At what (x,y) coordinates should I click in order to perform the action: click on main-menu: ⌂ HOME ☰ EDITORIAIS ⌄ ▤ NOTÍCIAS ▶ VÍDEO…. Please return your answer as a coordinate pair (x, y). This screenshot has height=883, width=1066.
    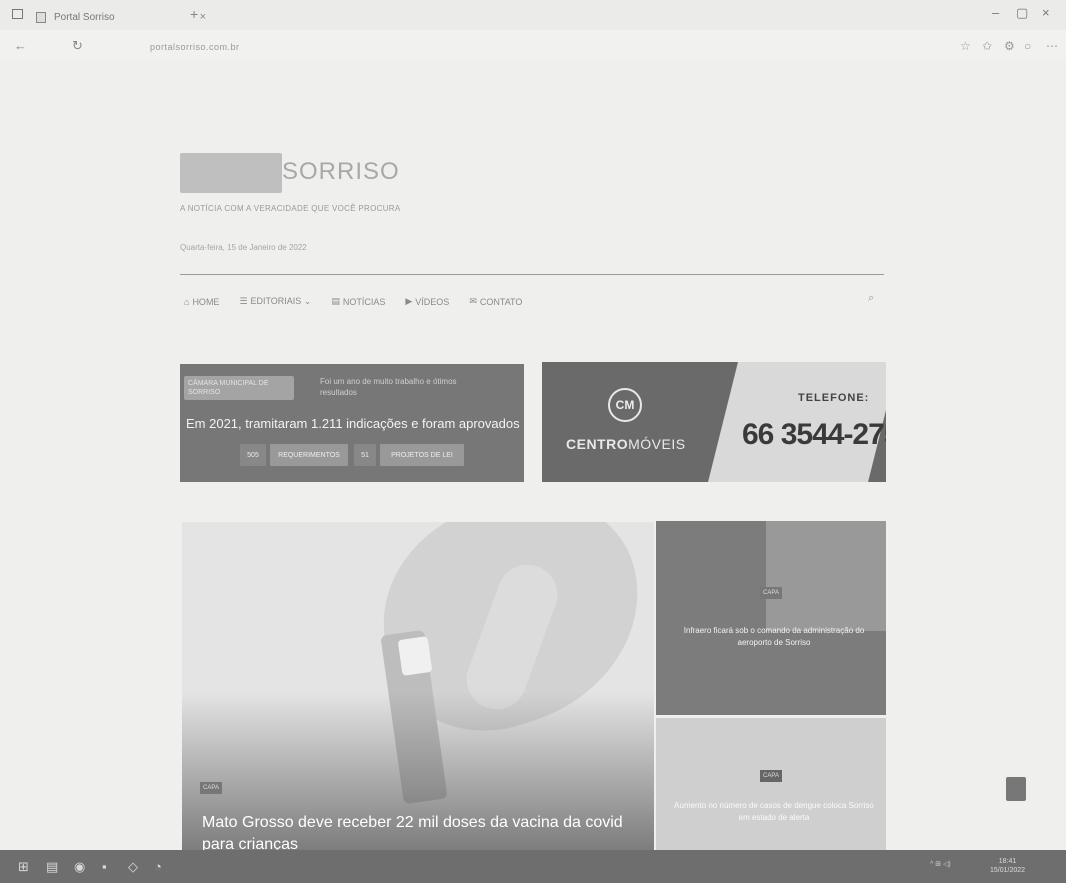
    Looking at the image, I should click on (353, 301).